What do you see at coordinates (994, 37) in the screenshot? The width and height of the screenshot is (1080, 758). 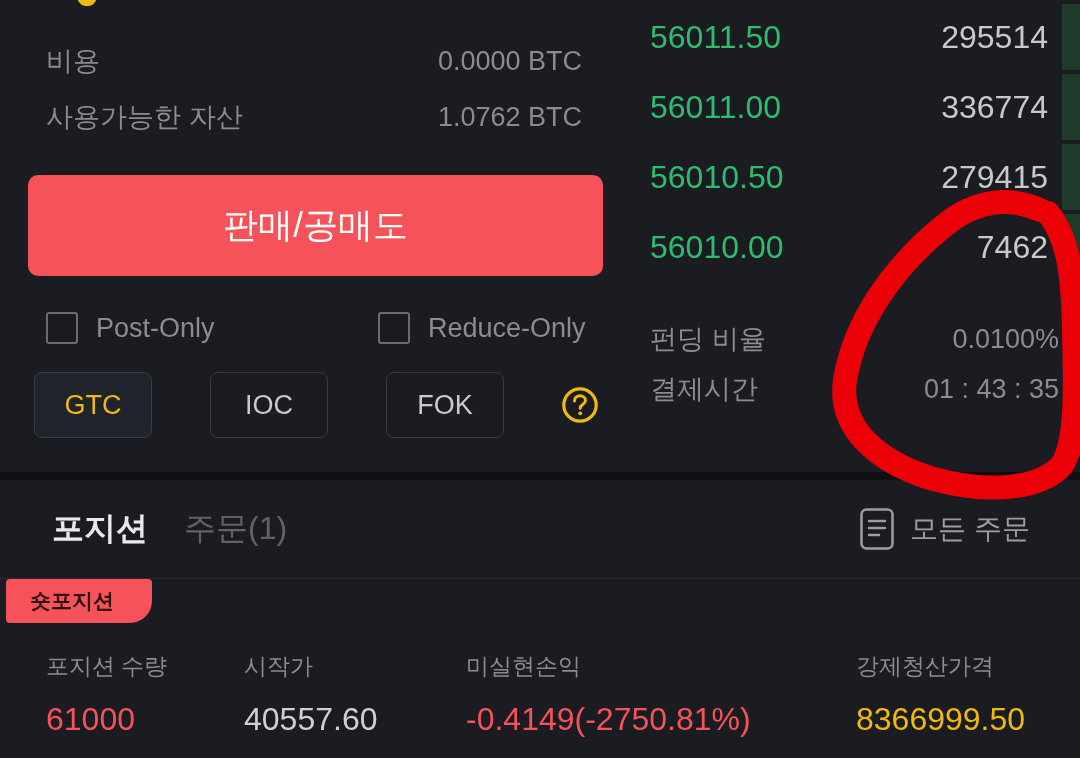 I see `order-quantity: 295514` at bounding box center [994, 37].